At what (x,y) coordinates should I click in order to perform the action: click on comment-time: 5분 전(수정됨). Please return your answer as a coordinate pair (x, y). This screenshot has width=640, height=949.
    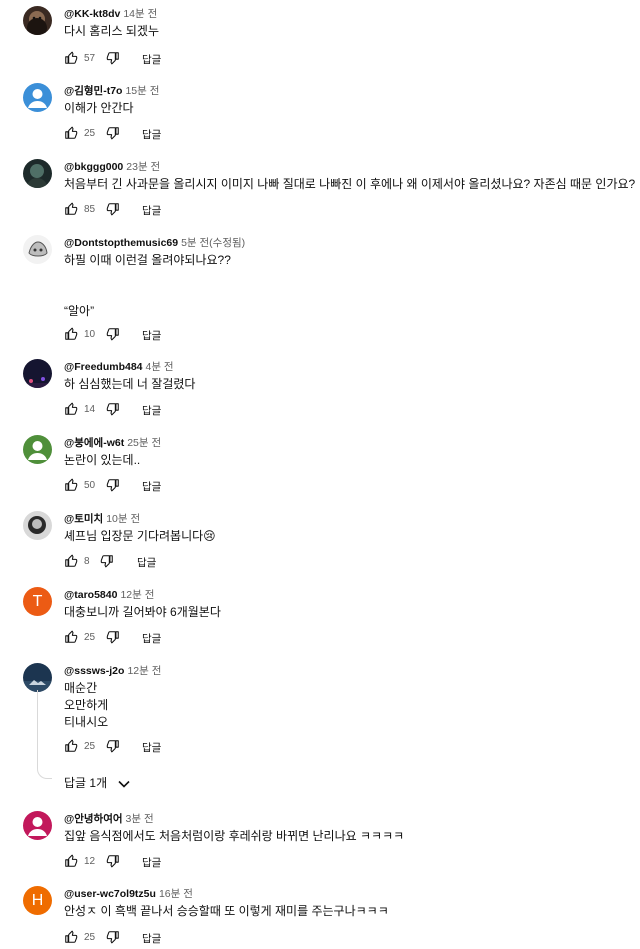
    Looking at the image, I should click on (213, 243).